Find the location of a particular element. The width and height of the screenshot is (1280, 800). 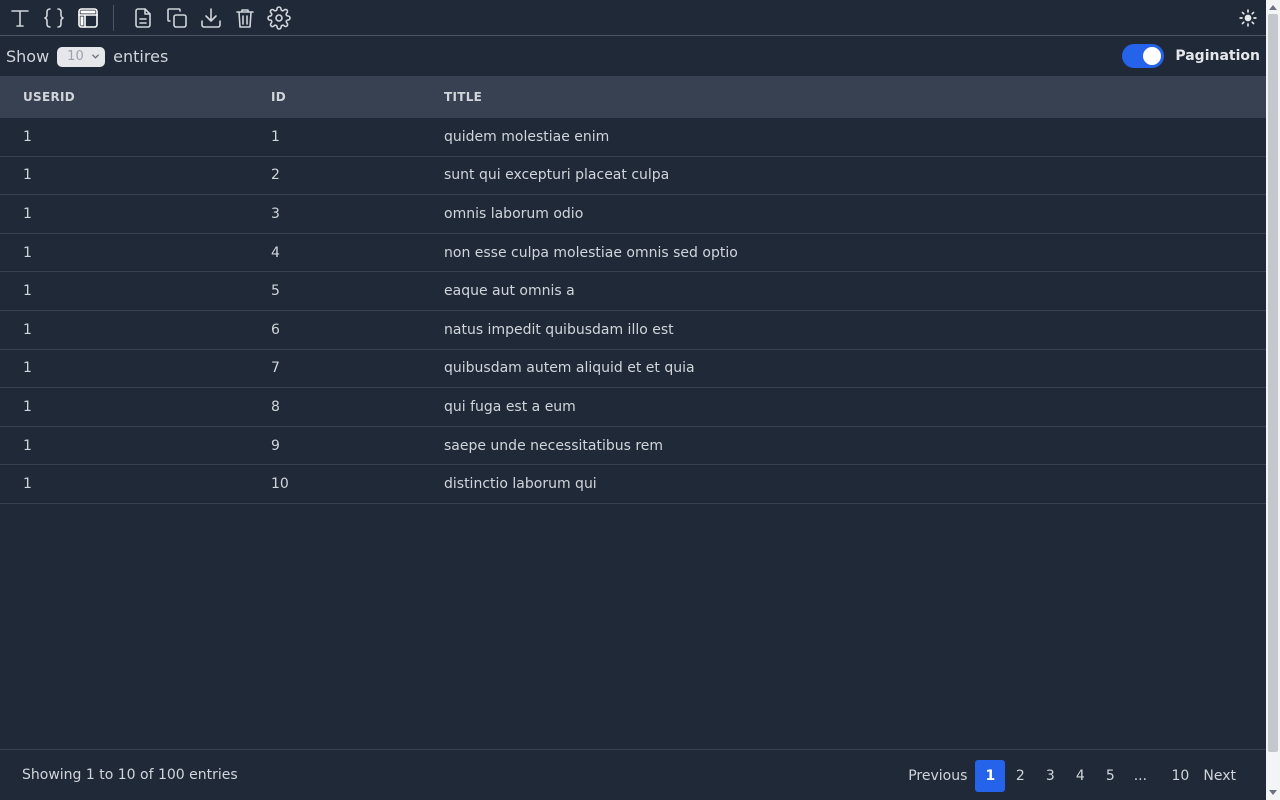

cell-title: saepe unde necessitatibus rem is located at coordinates (554, 445).